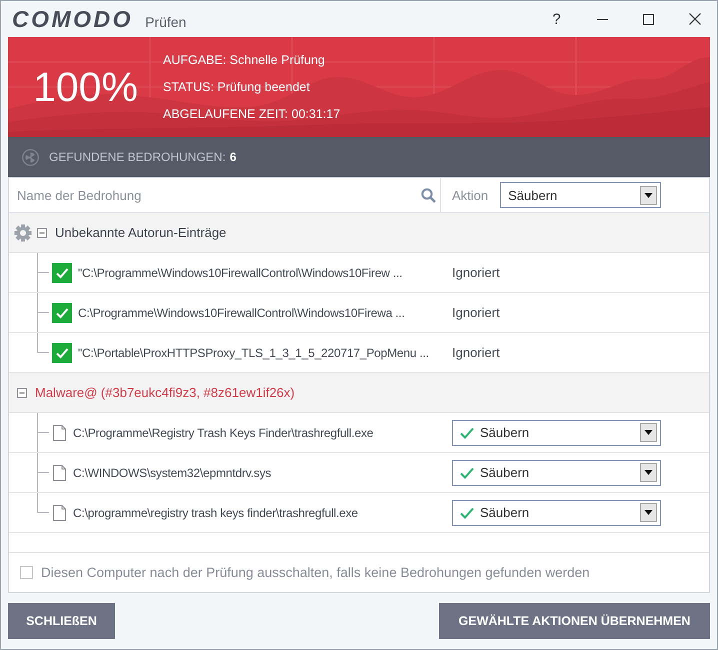 The height and width of the screenshot is (650, 718). Describe the element at coordinates (251, 114) in the screenshot. I see `scan-detail: ABGELAUFENE ZEIT: 00:31:17` at that location.